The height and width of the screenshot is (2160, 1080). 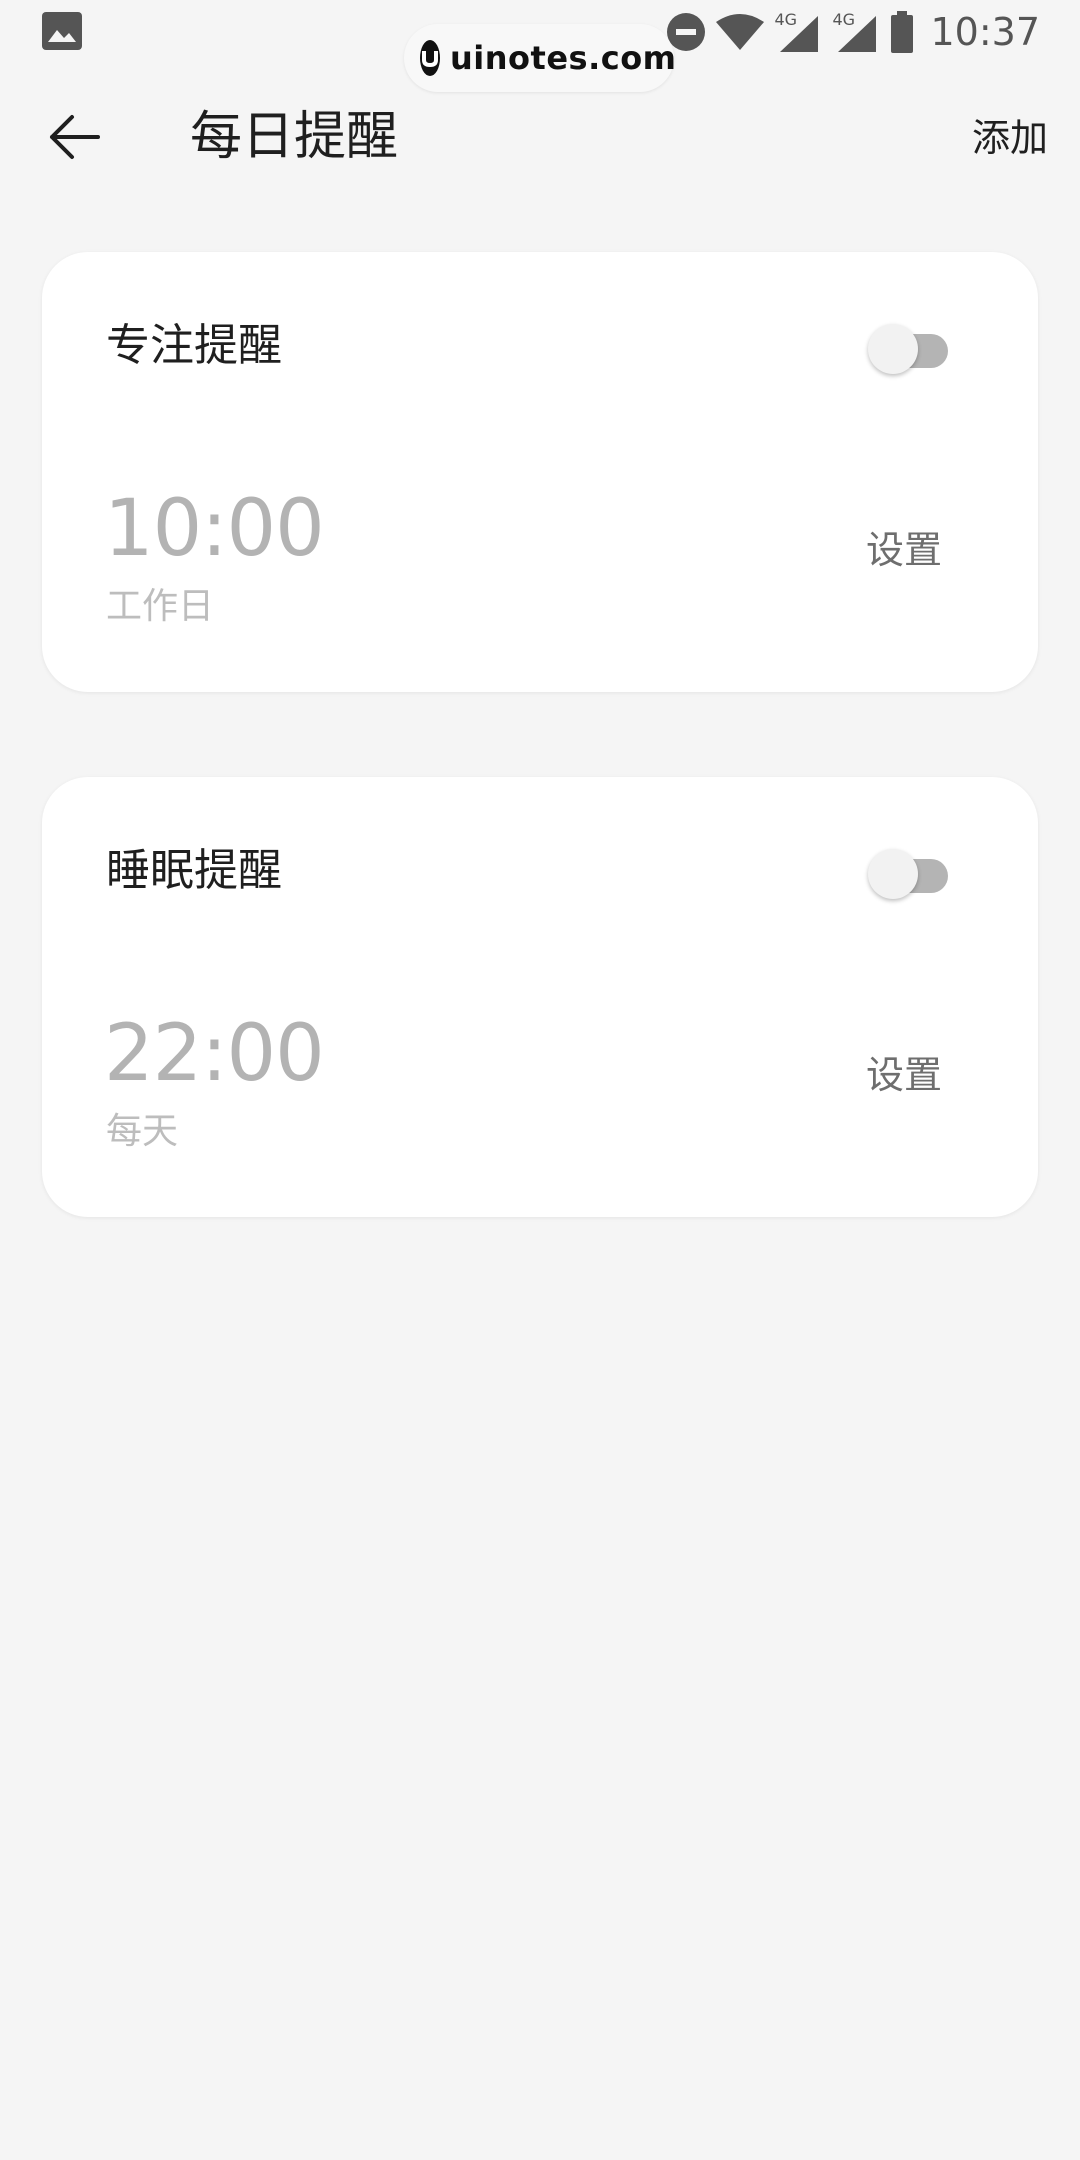 What do you see at coordinates (142, 1131) in the screenshot?
I see `reminder-repeat: 每天` at bounding box center [142, 1131].